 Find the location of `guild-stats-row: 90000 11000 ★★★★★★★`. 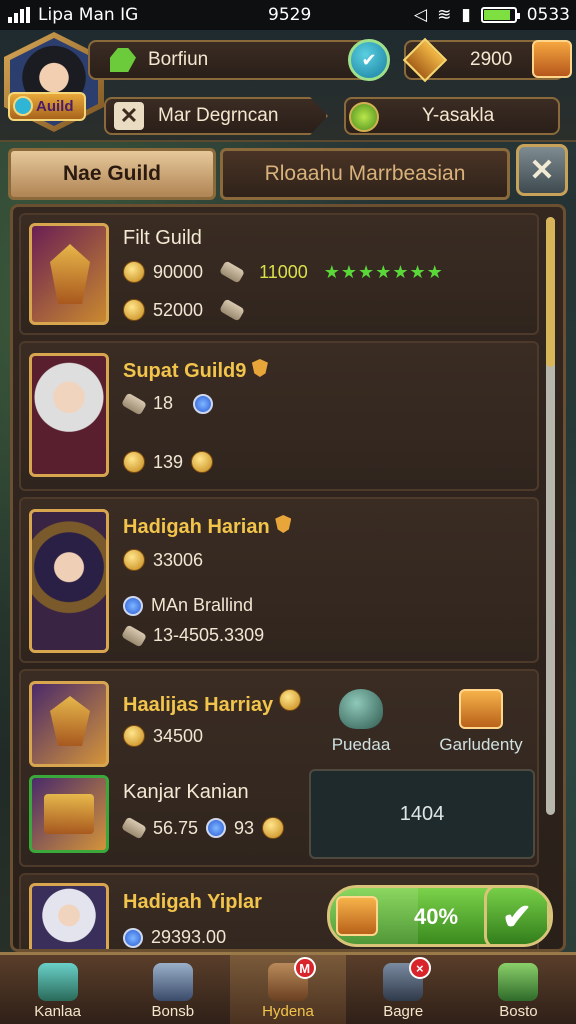

guild-stats-row: 90000 11000 ★★★★★★★ is located at coordinates (283, 272).